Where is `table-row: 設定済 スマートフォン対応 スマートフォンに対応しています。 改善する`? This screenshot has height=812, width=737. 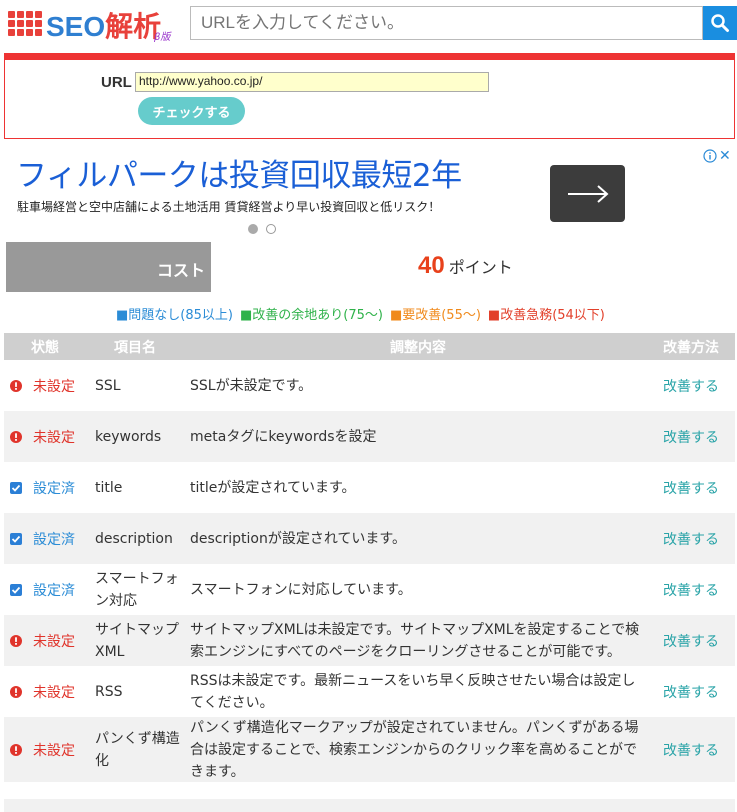 table-row: 設定済 スマートフォン対応 スマートフォンに対応しています。 改善する is located at coordinates (369, 589).